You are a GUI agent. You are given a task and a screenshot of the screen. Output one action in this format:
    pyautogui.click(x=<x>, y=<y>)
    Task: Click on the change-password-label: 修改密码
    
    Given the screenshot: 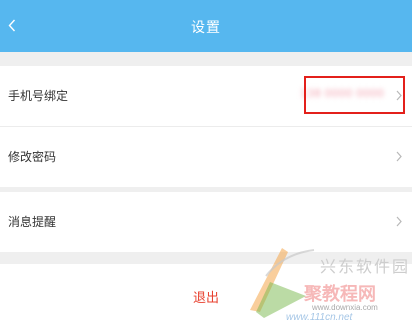 What is the action you would take?
    pyautogui.click(x=32, y=157)
    